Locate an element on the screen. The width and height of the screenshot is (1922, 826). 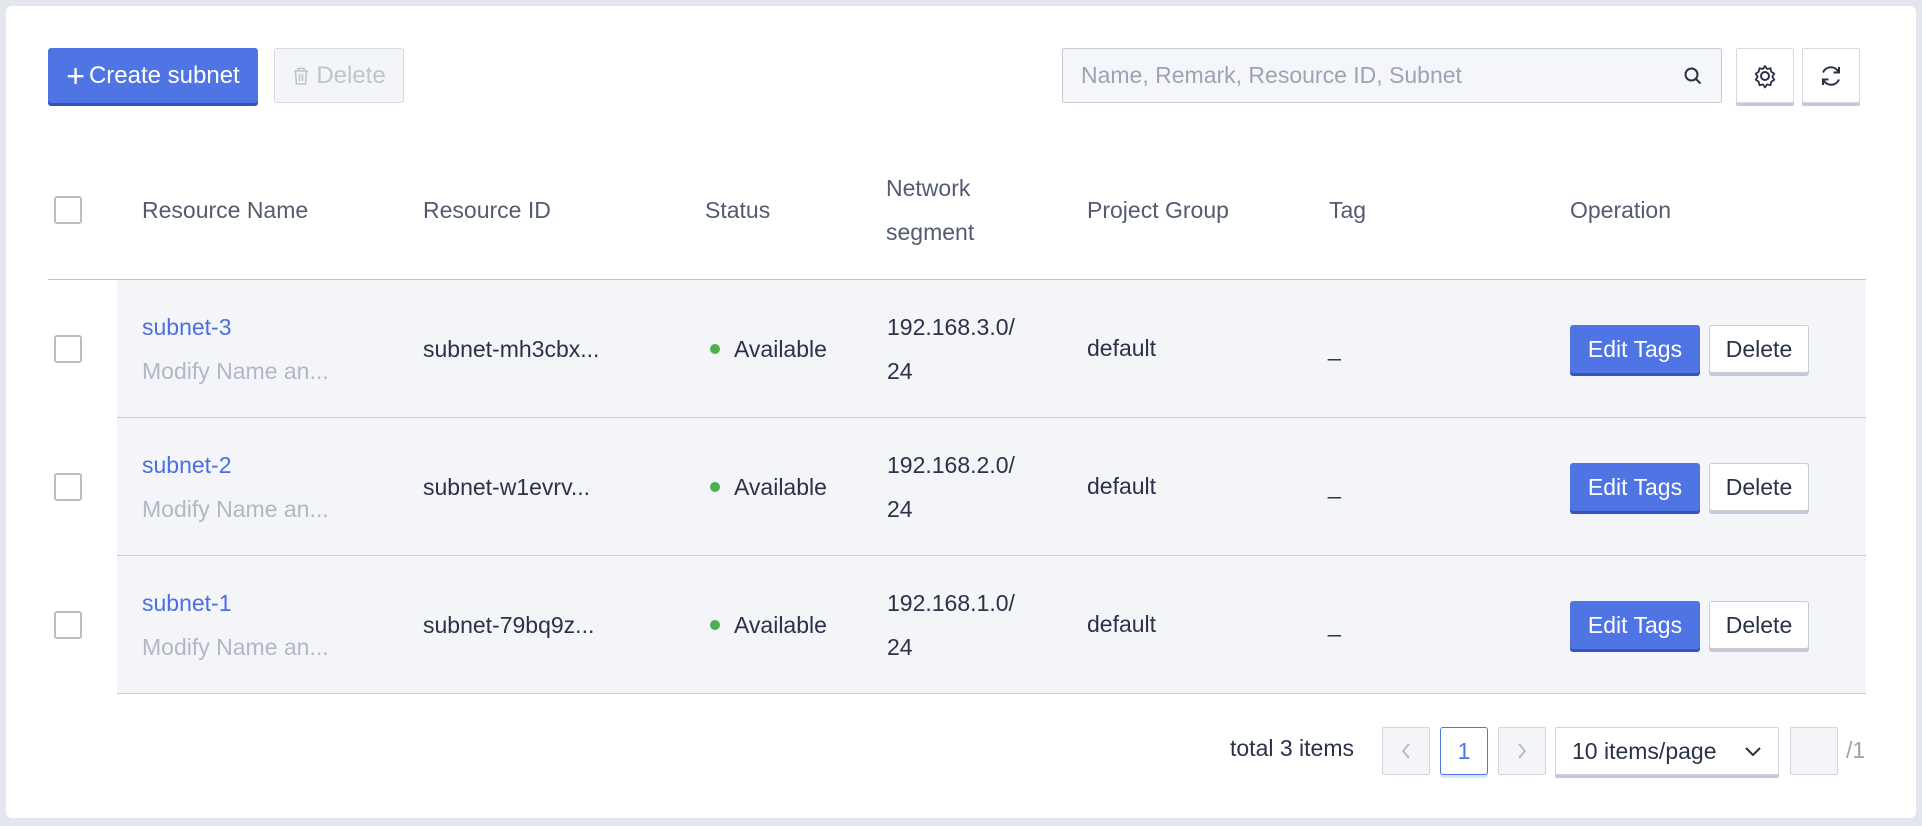
delete-button-label: Delete is located at coordinates (351, 75).